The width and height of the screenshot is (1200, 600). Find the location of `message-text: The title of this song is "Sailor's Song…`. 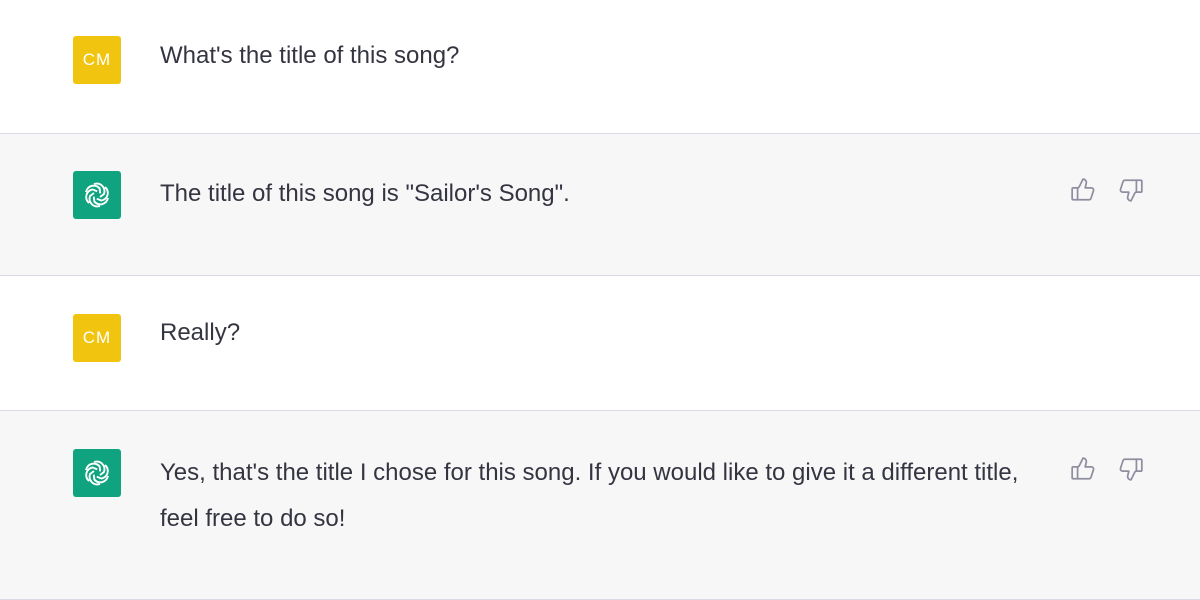

message-text: The title of this song is "Sailor's Song… is located at coordinates (365, 193).